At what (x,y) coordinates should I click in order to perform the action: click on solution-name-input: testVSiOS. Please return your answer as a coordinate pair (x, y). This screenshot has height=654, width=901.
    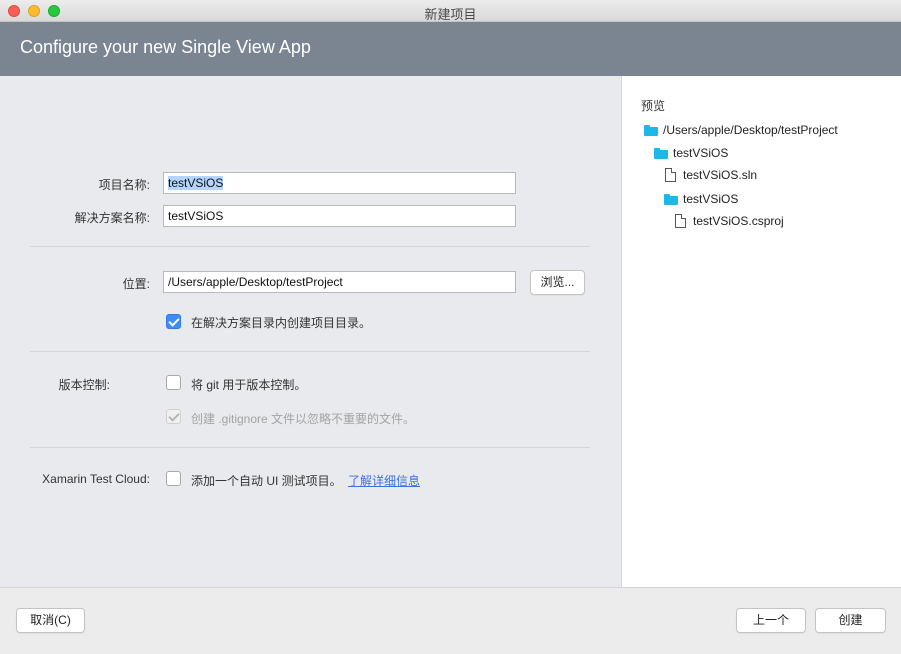
    Looking at the image, I should click on (339, 216).